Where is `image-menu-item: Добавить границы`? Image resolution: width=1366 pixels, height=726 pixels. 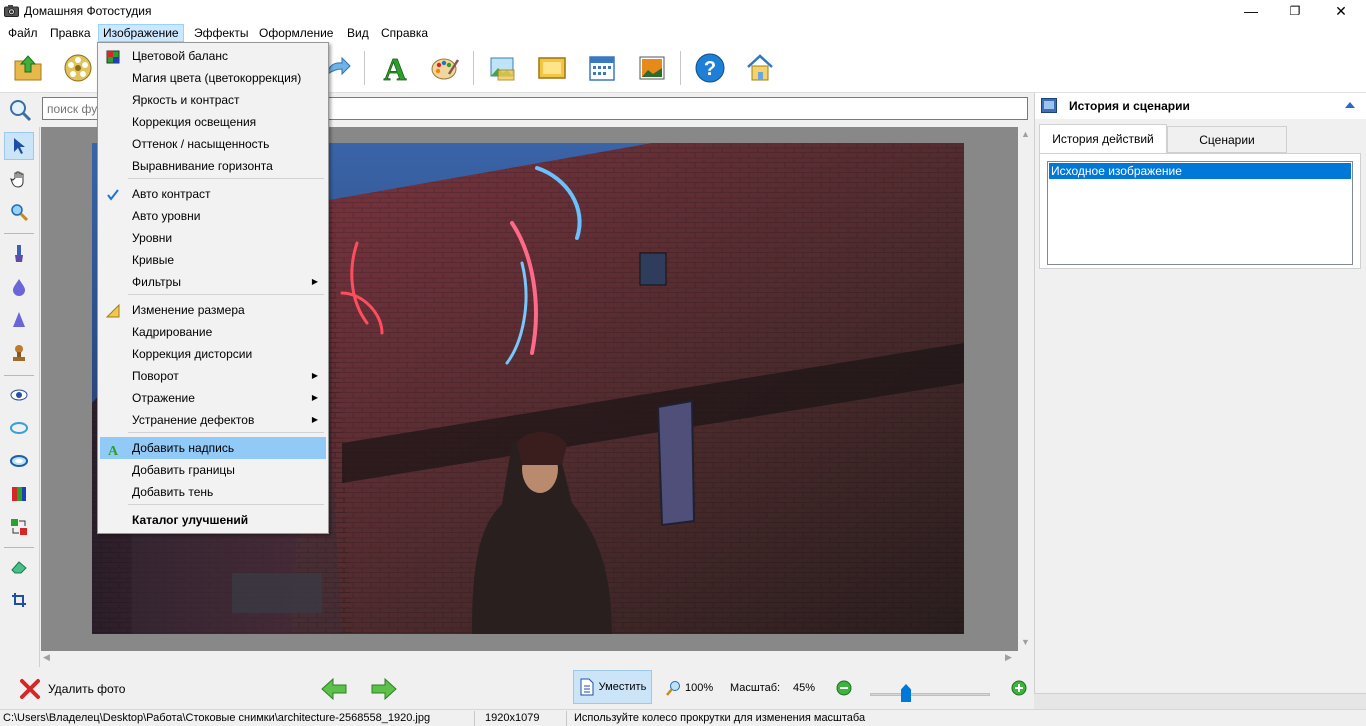 image-menu-item: Добавить границы is located at coordinates (213, 470).